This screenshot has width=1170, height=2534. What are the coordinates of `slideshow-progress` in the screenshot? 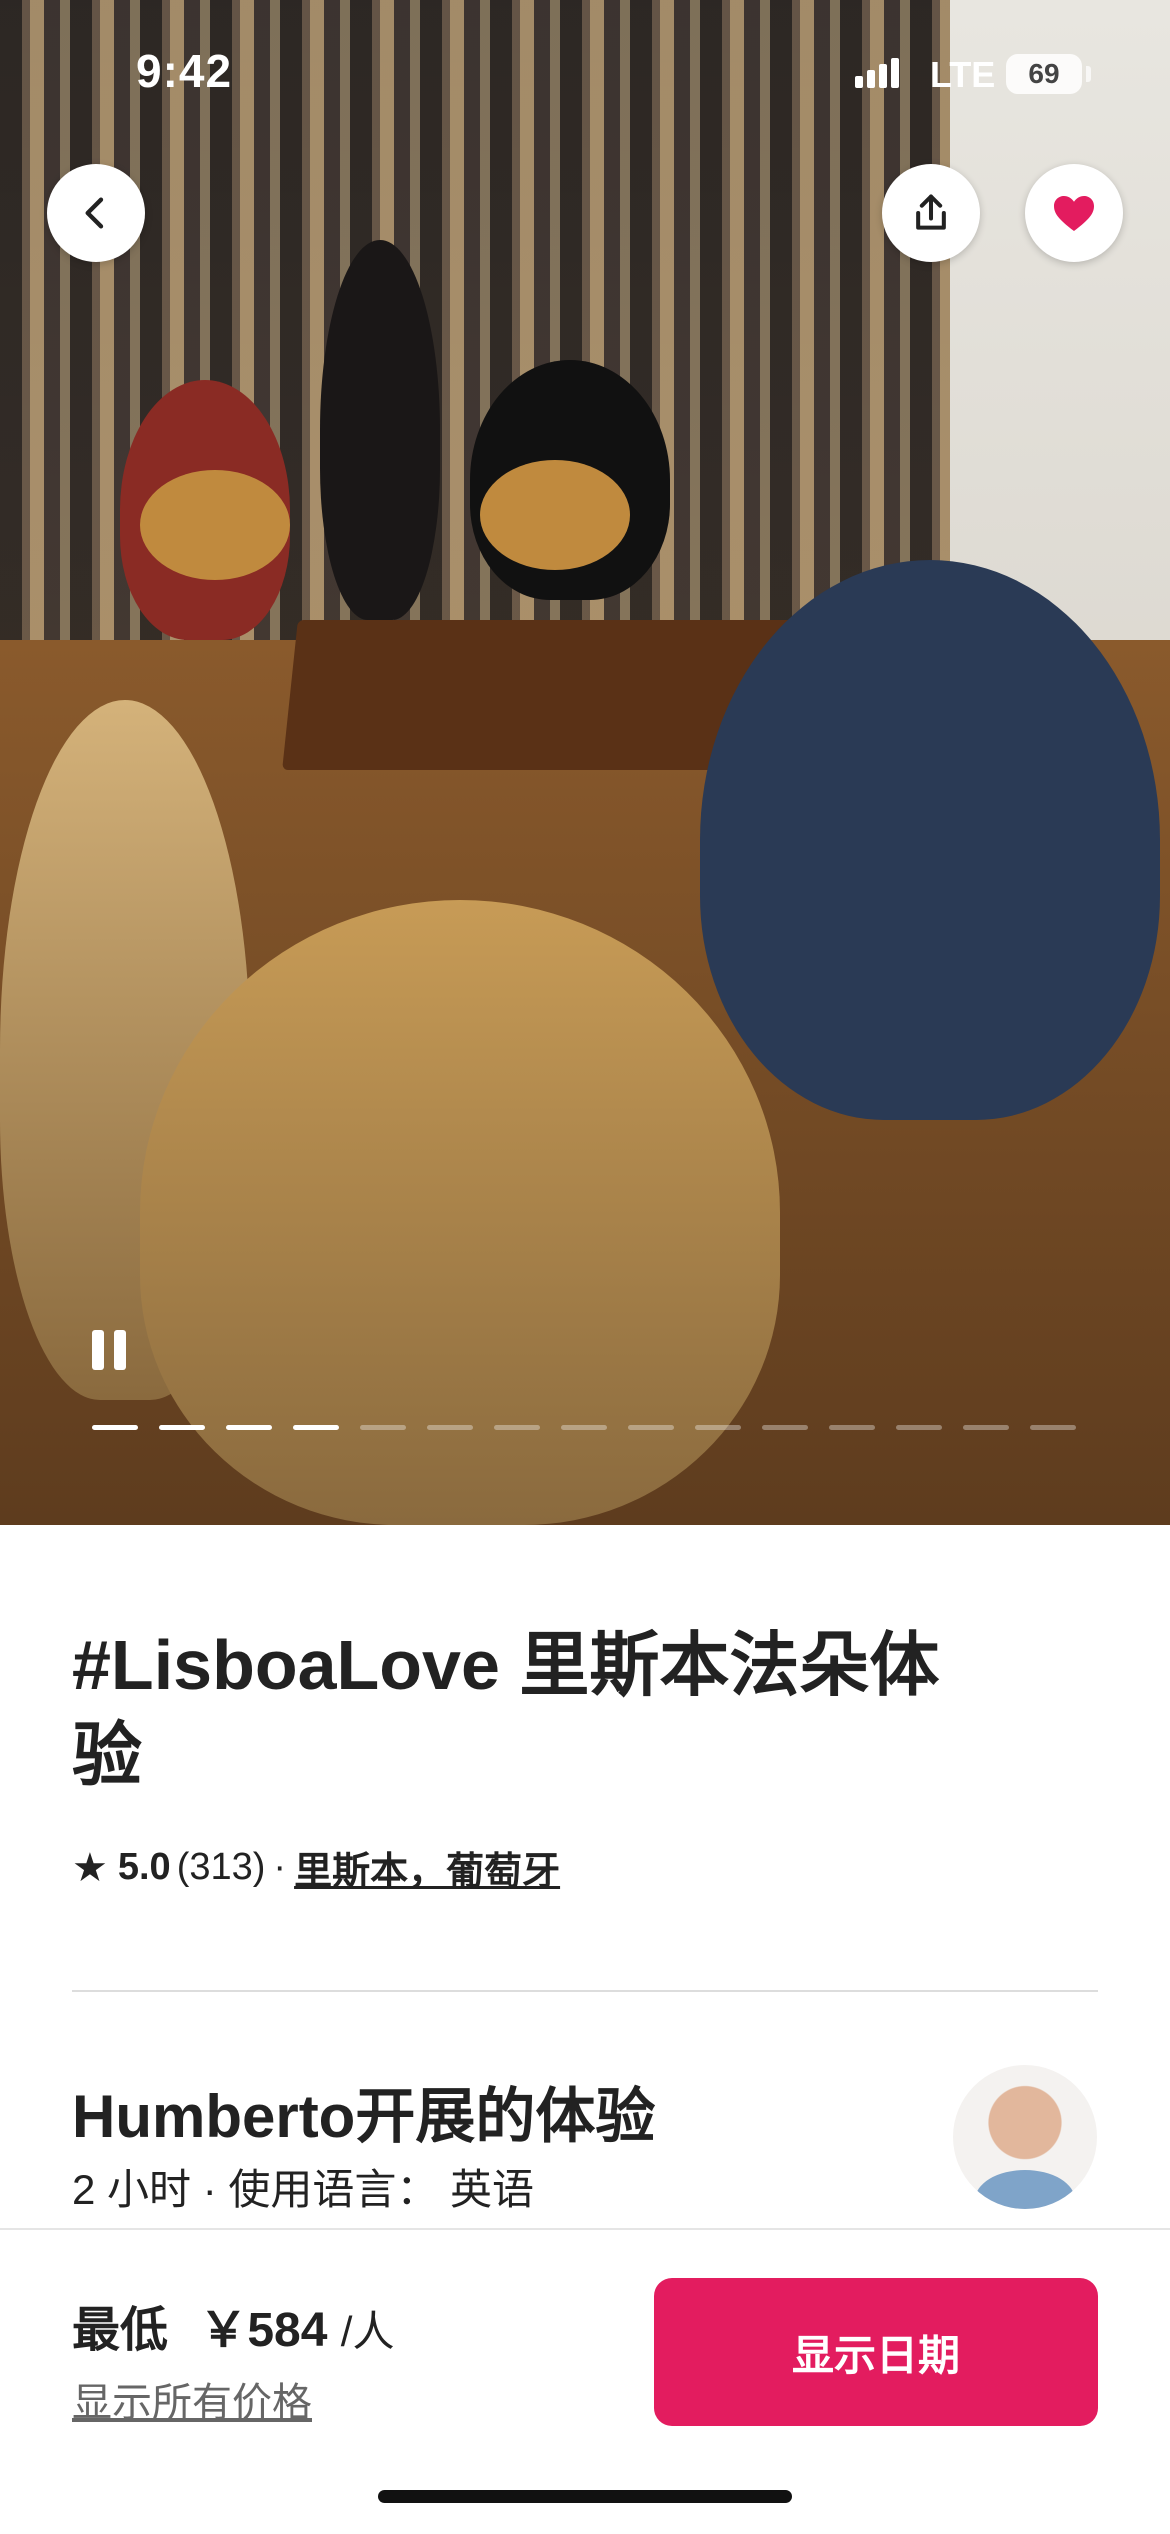 It's located at (584, 1427).